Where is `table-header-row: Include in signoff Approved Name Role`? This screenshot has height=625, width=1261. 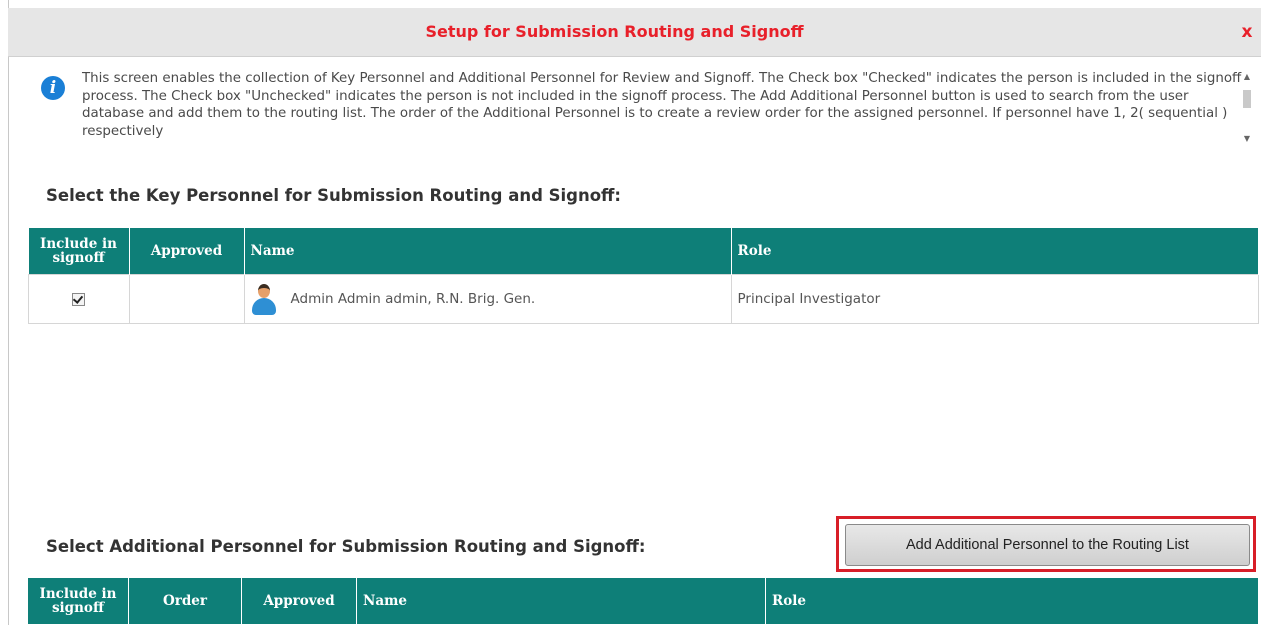
table-header-row: Include in signoff Approved Name Role is located at coordinates (643, 251).